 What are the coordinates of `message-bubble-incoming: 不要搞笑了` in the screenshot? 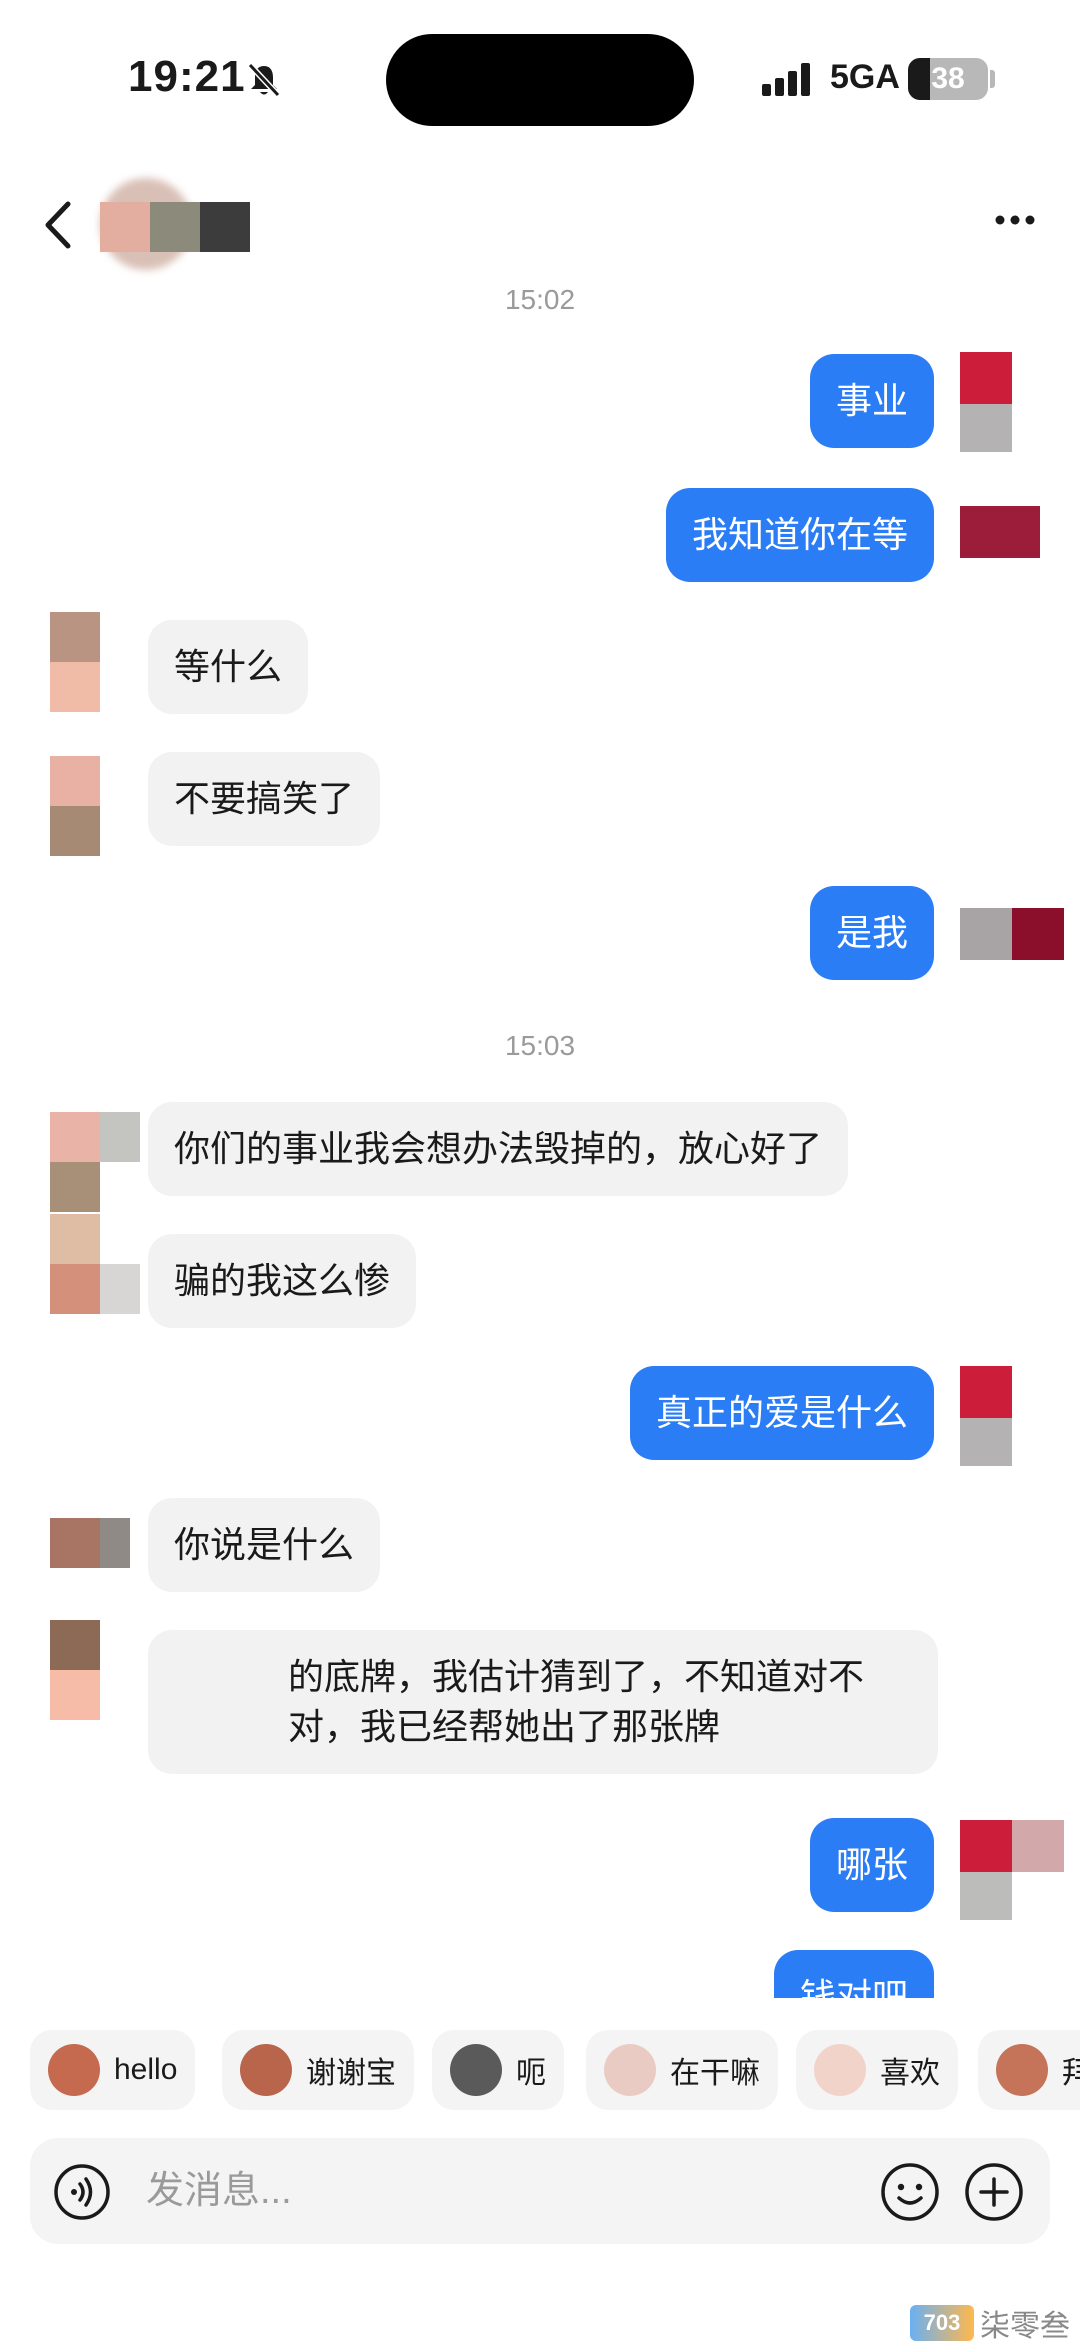 It's located at (264, 799).